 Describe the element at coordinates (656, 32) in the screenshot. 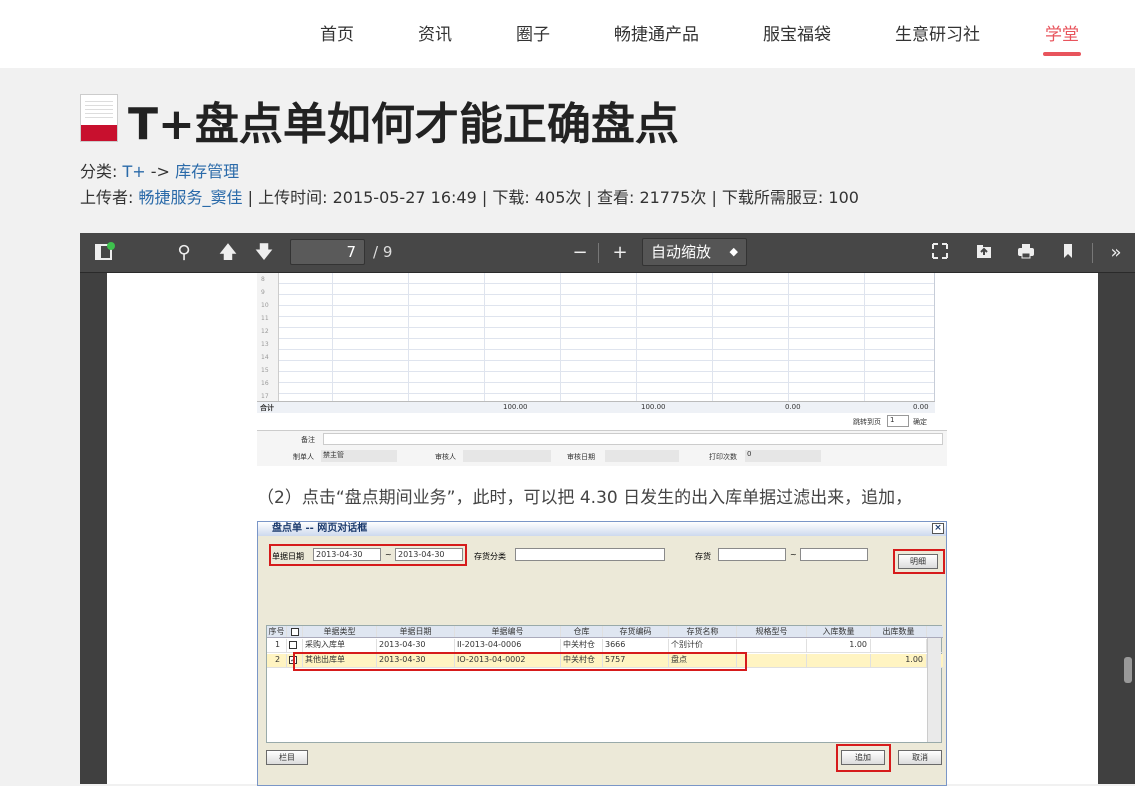

I see `nav-products: 畅捷通产品` at that location.